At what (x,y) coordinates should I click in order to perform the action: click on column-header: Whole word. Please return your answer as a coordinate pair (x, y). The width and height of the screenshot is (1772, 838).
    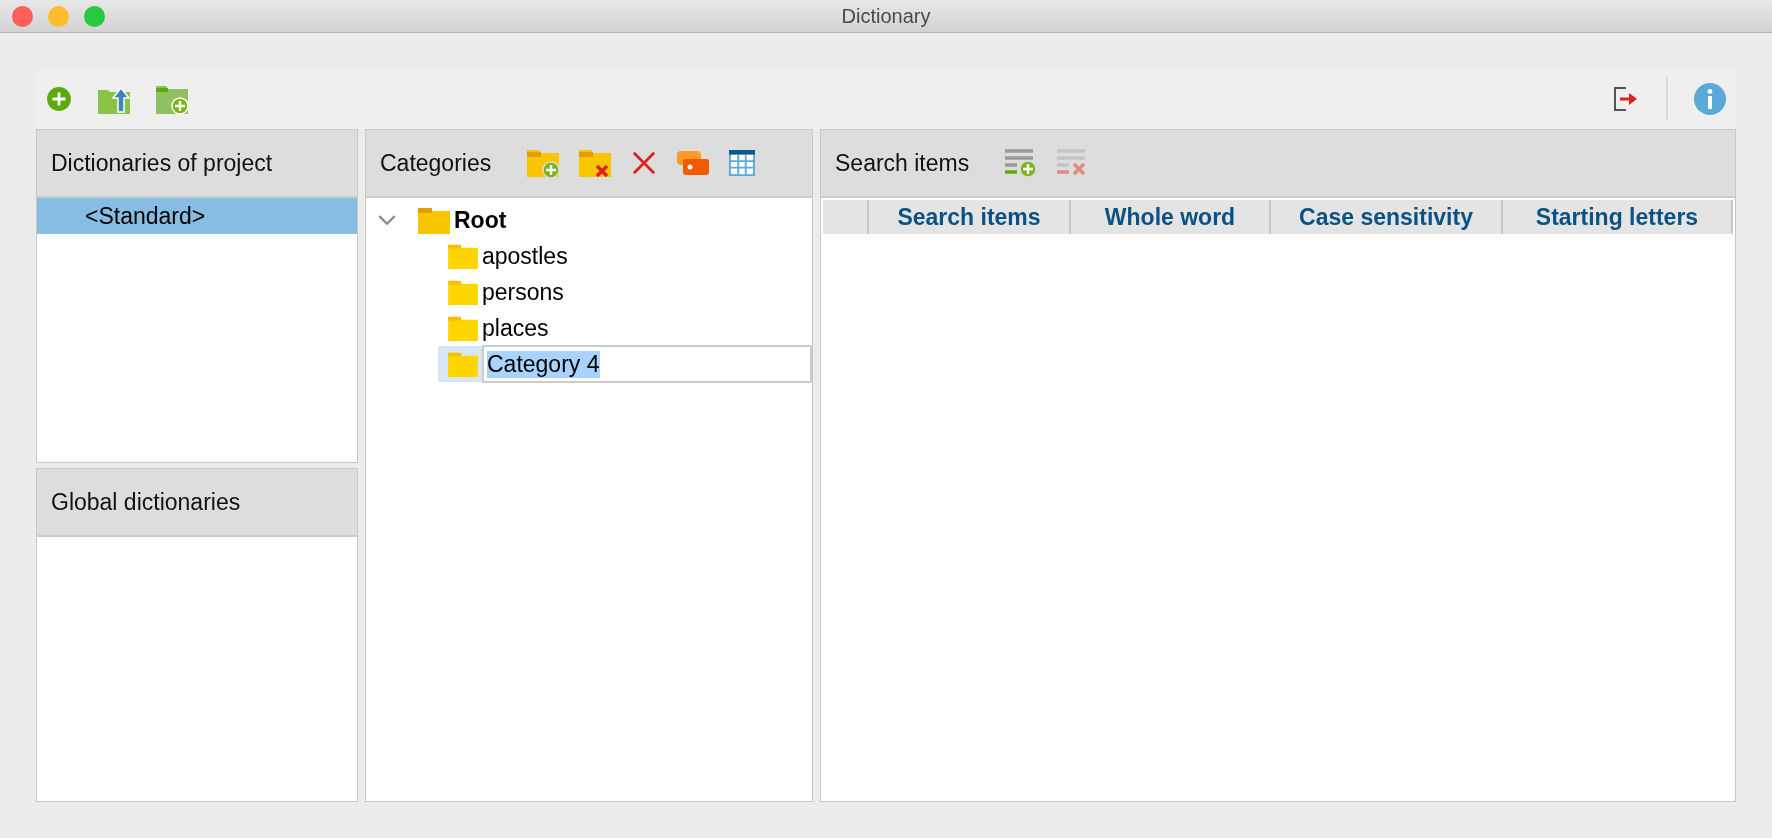
    Looking at the image, I should click on (1171, 217).